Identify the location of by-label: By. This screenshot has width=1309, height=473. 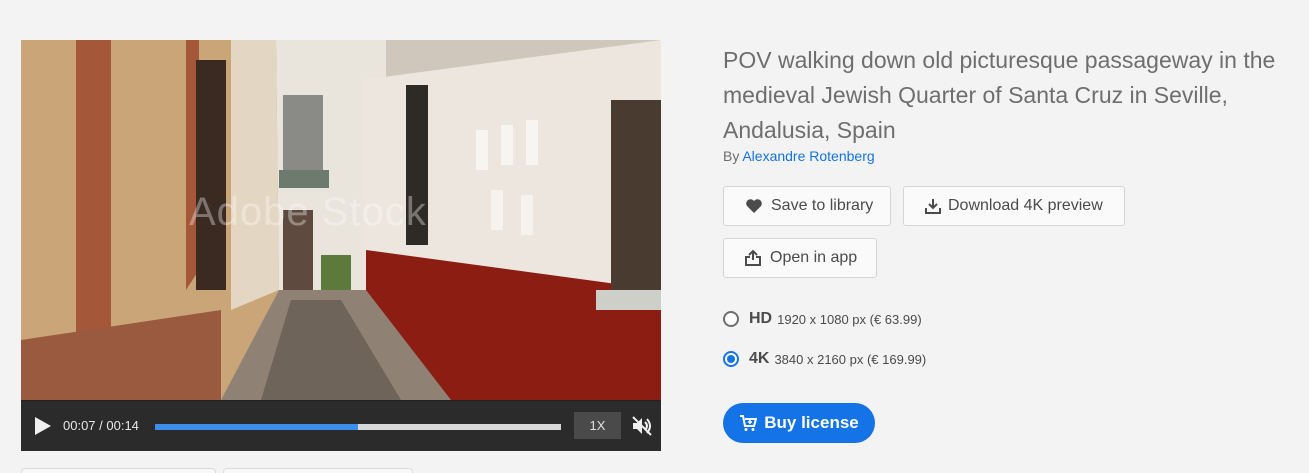
(731, 156).